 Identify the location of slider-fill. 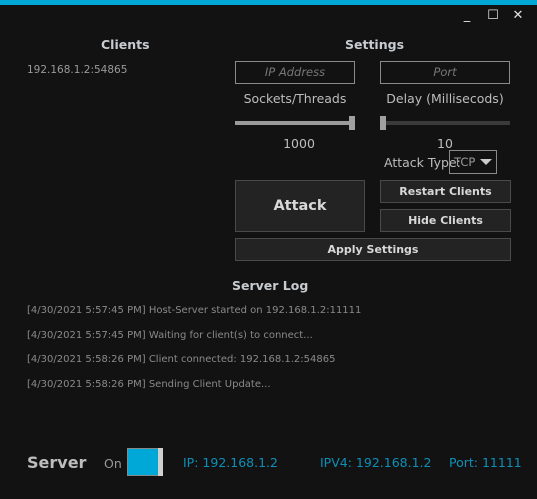
(292, 123).